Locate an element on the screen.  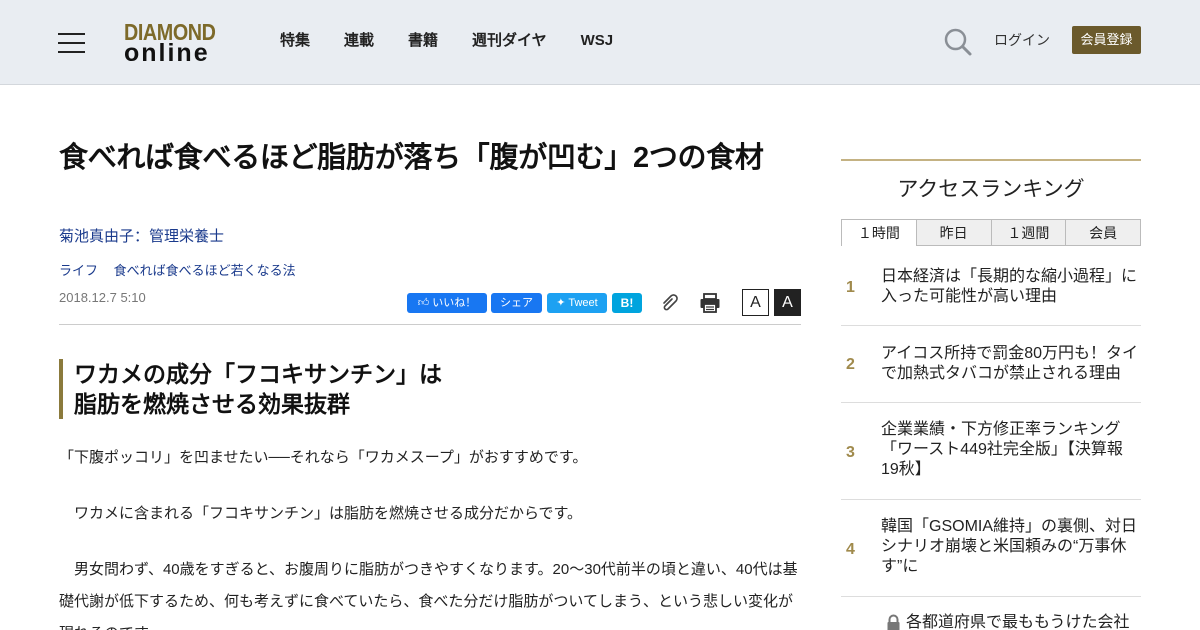
tweet-button: ✦ Tweet is located at coordinates (577, 303).